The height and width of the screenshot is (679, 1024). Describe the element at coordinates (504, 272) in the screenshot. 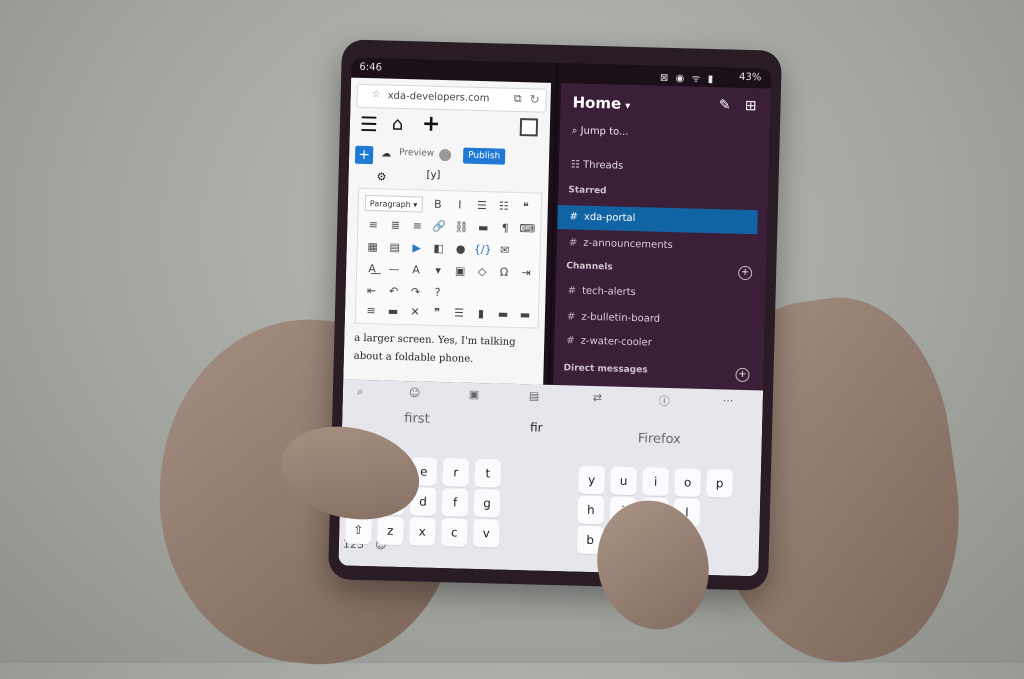

I see `toolbar-button: Ω` at that location.